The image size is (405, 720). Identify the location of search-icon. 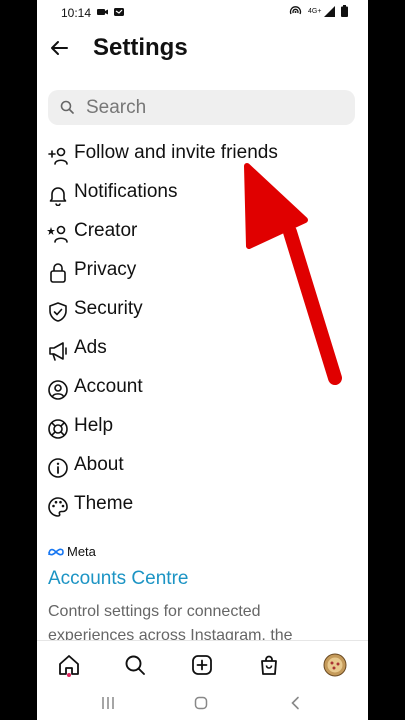
(67, 107).